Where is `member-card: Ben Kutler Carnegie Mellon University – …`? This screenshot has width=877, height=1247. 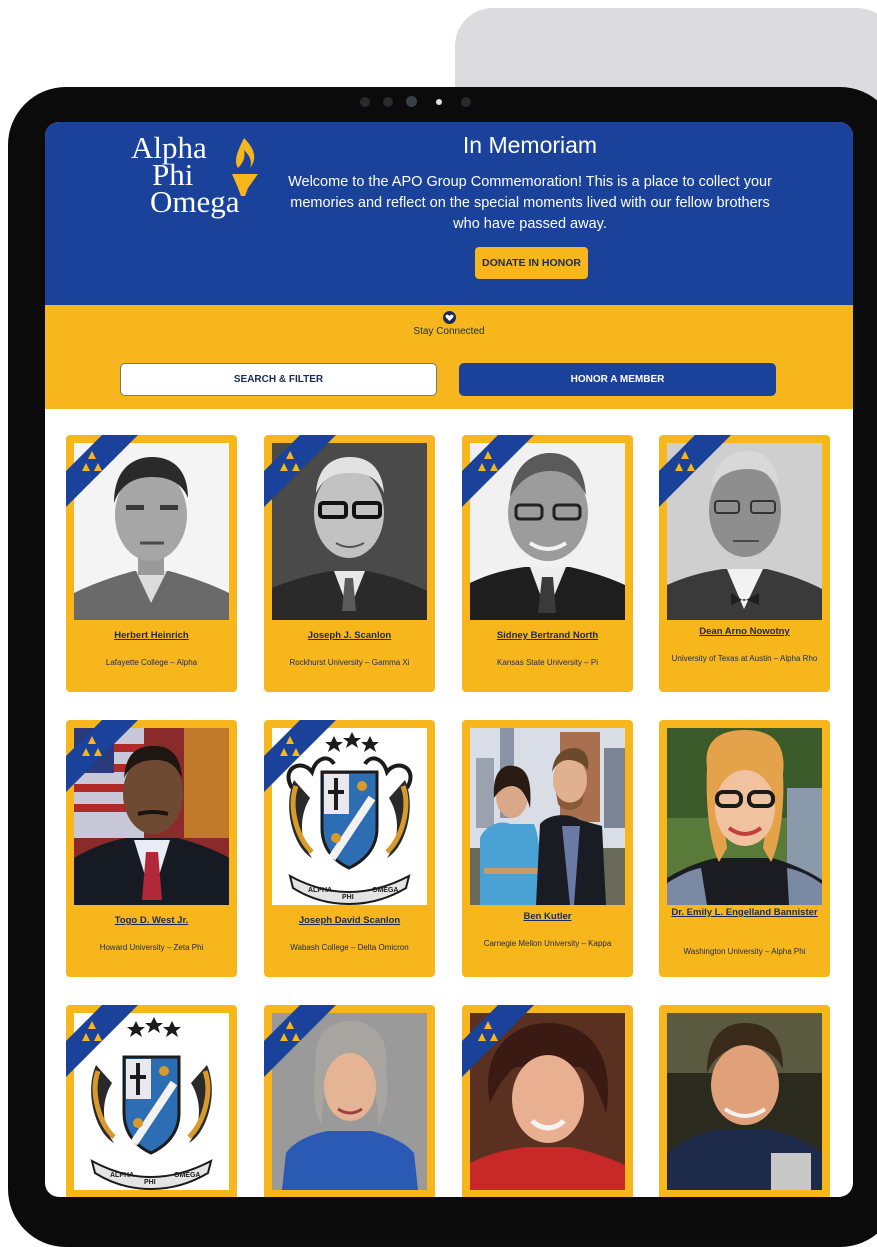 member-card: Ben Kutler Carnegie Mellon University – … is located at coordinates (547, 848).